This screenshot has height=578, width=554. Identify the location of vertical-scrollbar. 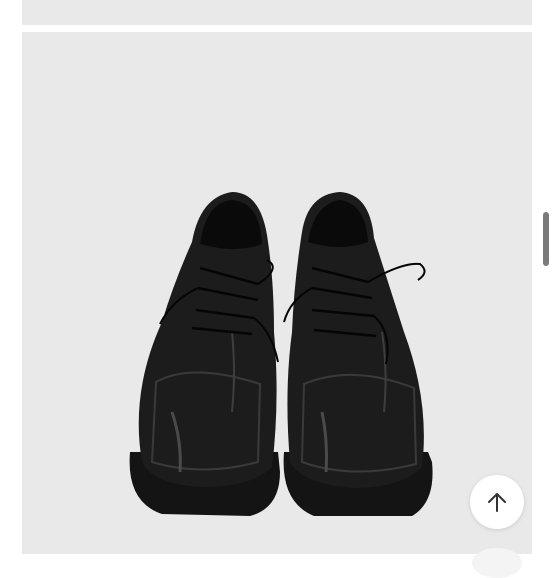
(546, 239).